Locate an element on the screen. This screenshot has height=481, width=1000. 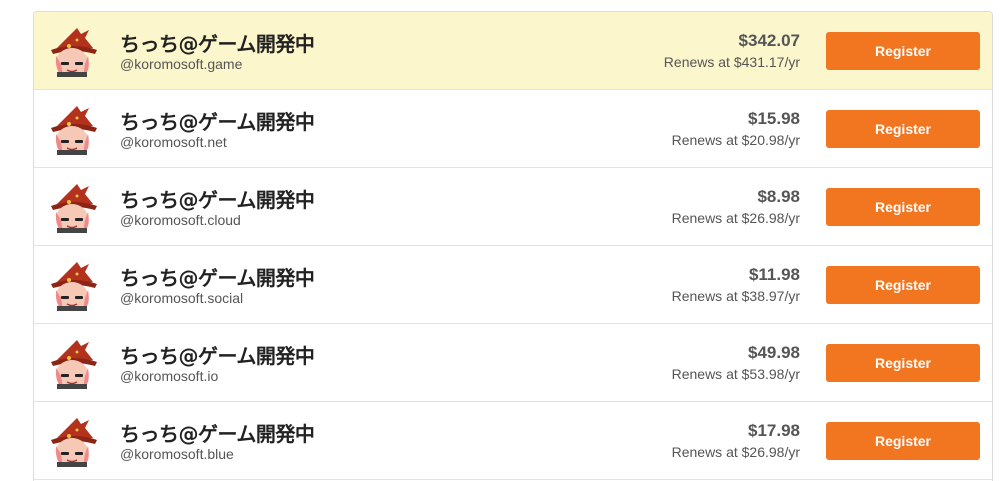
domain-handle: @koromosoft.net is located at coordinates (173, 142).